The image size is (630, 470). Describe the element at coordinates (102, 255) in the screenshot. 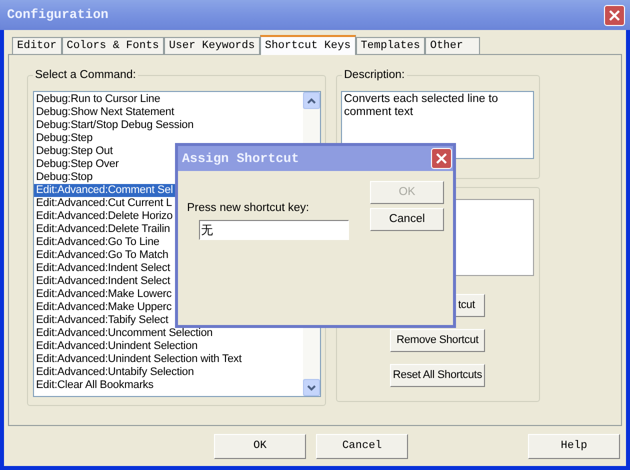

I see `command-item: Edit:Advanced:Go To Match` at that location.